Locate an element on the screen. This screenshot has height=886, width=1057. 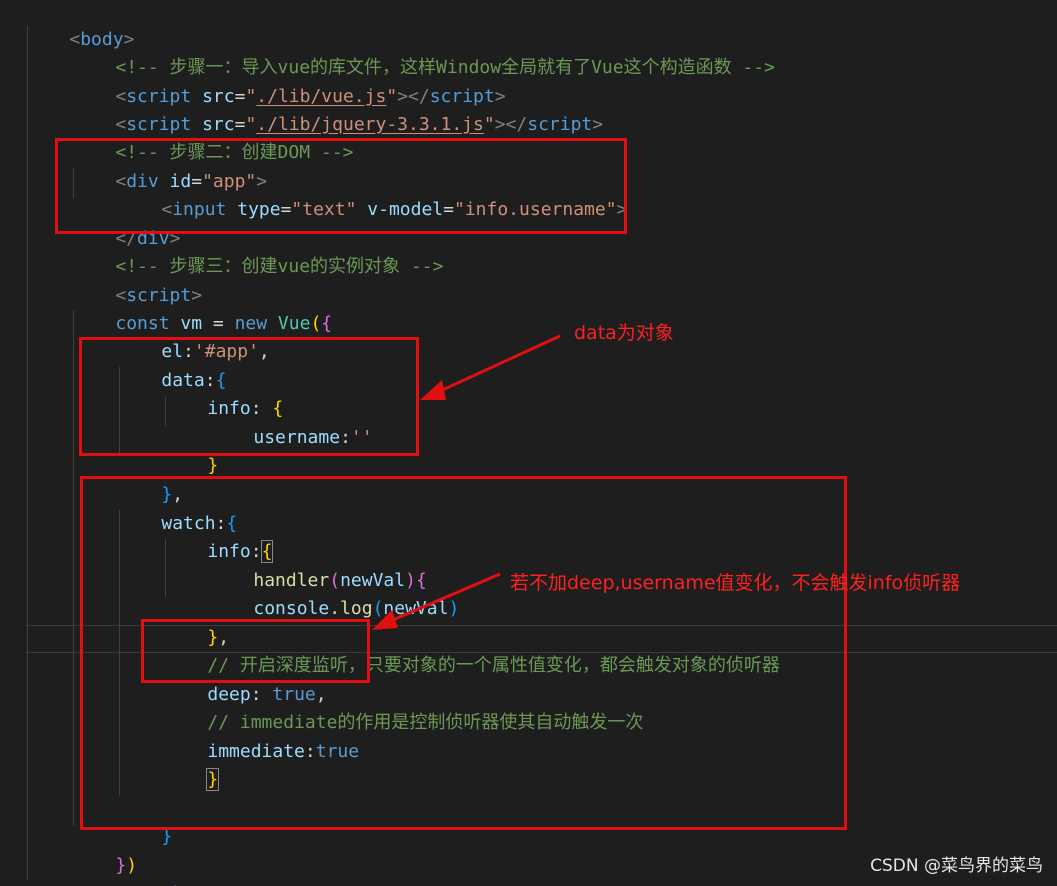
code-line: username:'' is located at coordinates (528, 422).